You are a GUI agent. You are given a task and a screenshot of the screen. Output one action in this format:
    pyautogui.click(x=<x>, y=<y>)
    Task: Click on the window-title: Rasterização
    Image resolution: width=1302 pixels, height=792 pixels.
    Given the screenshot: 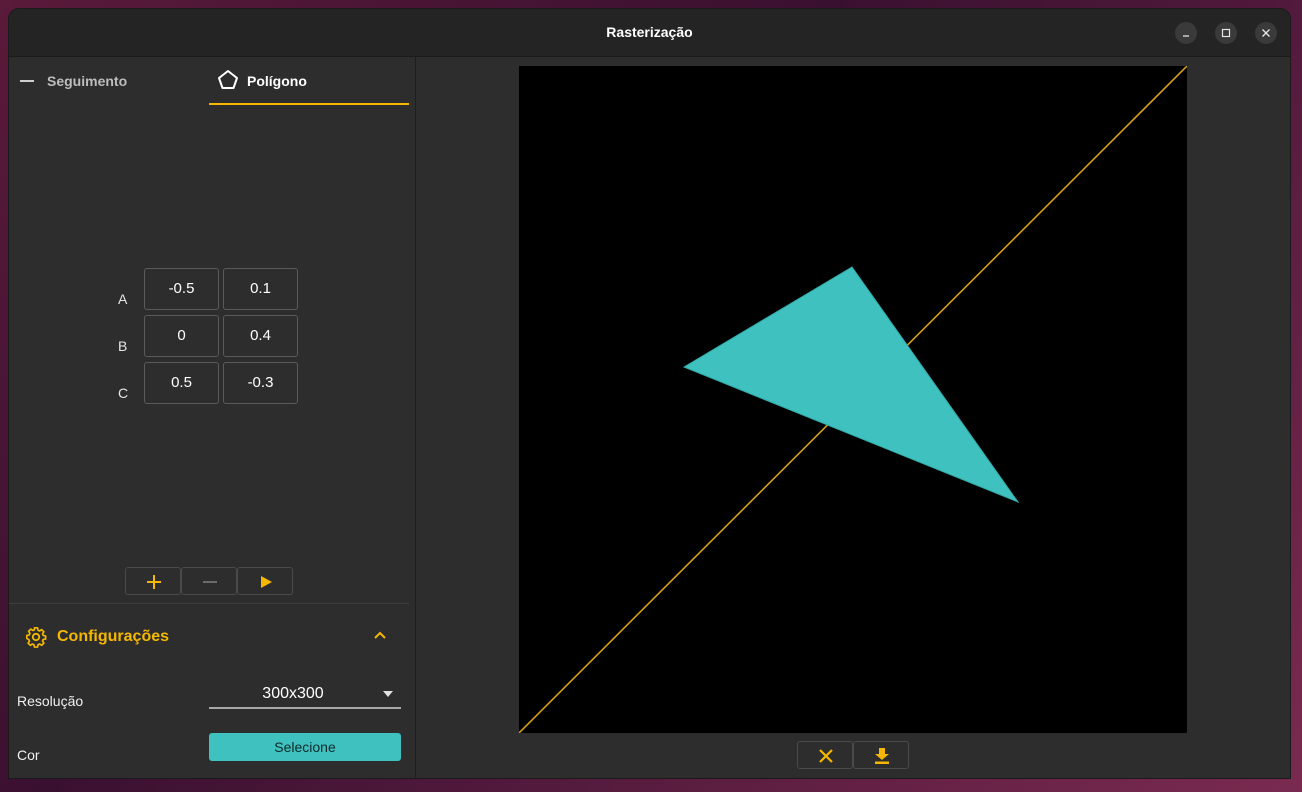 What is the action you would take?
    pyautogui.click(x=649, y=32)
    